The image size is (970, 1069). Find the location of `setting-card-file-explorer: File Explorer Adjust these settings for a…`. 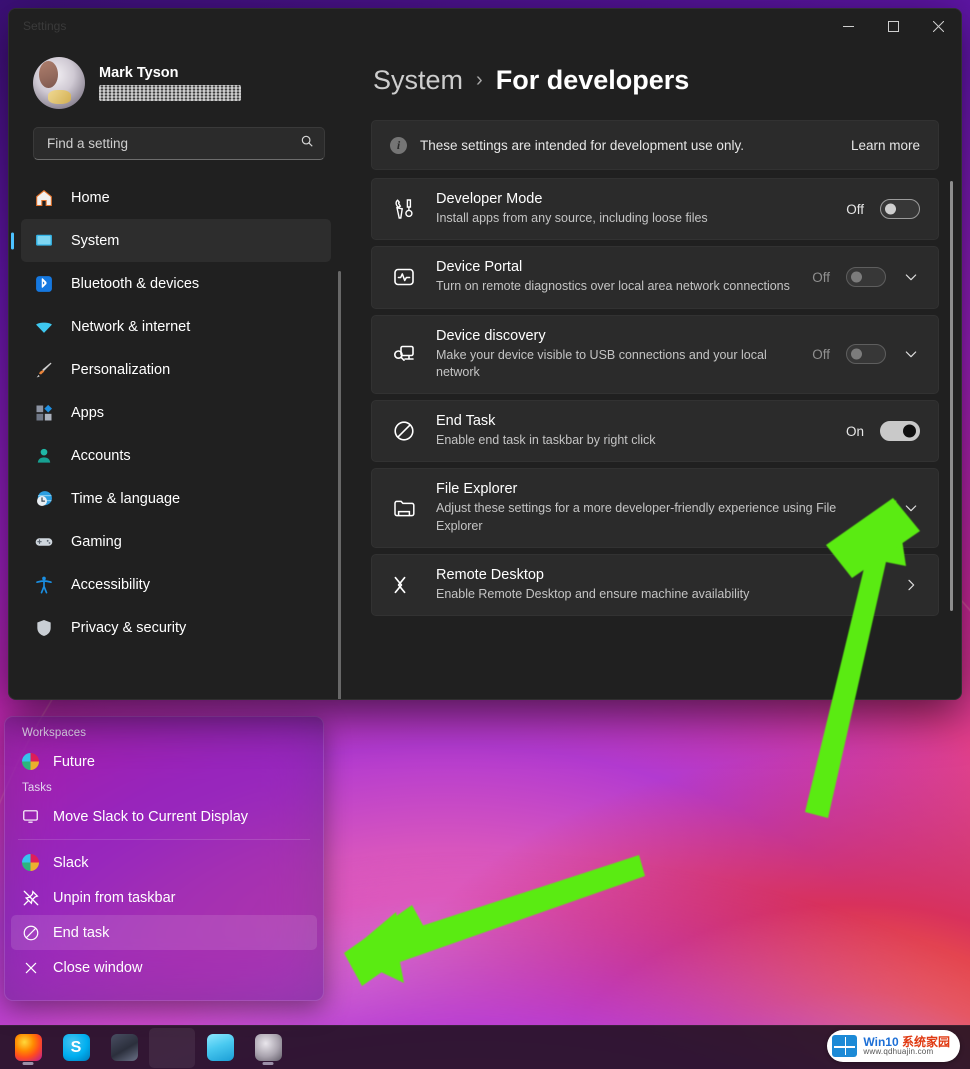

setting-card-file-explorer: File Explorer Adjust these settings for a… is located at coordinates (655, 508).